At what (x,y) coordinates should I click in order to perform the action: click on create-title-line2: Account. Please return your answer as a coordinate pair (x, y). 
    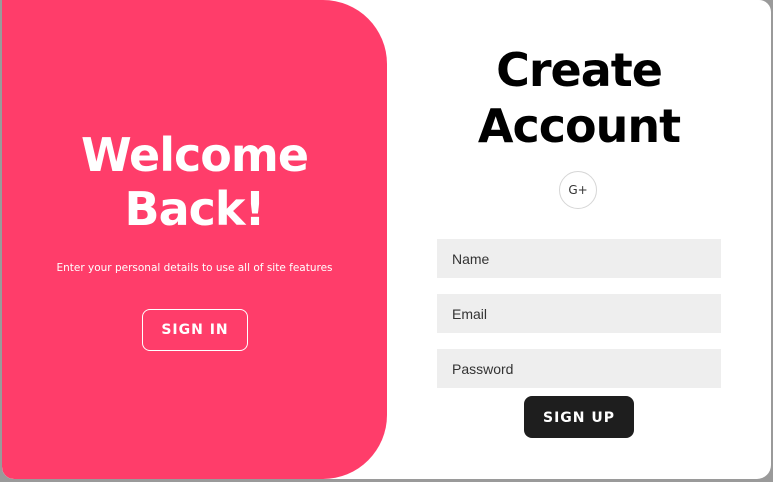
    Looking at the image, I should click on (579, 126).